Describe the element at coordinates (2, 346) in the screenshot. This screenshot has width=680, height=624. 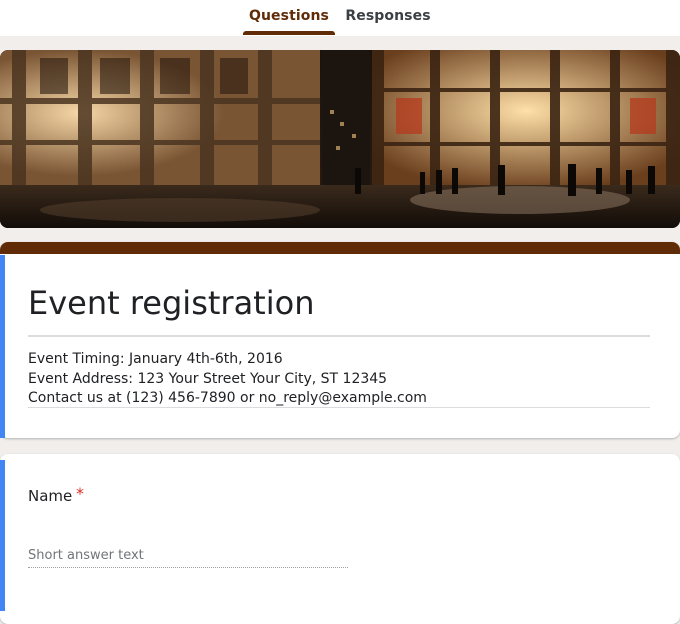
I see `focus-indicator` at that location.